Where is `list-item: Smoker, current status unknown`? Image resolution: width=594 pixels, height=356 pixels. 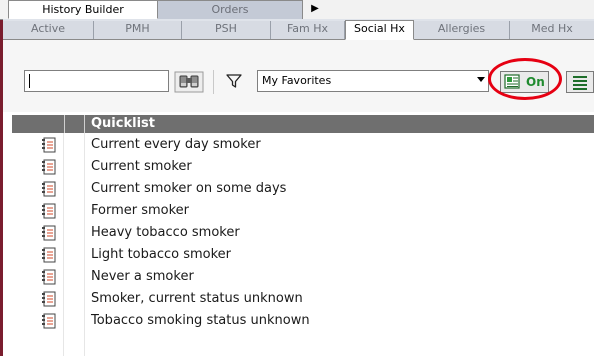
list-item: Smoker, current status unknown is located at coordinates (303, 300).